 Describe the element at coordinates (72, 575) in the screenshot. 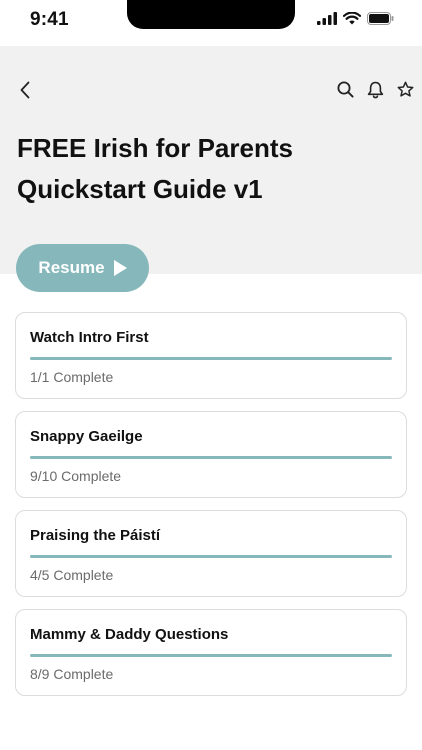

I see `lesson-progress-text: 4/5 Complete` at that location.